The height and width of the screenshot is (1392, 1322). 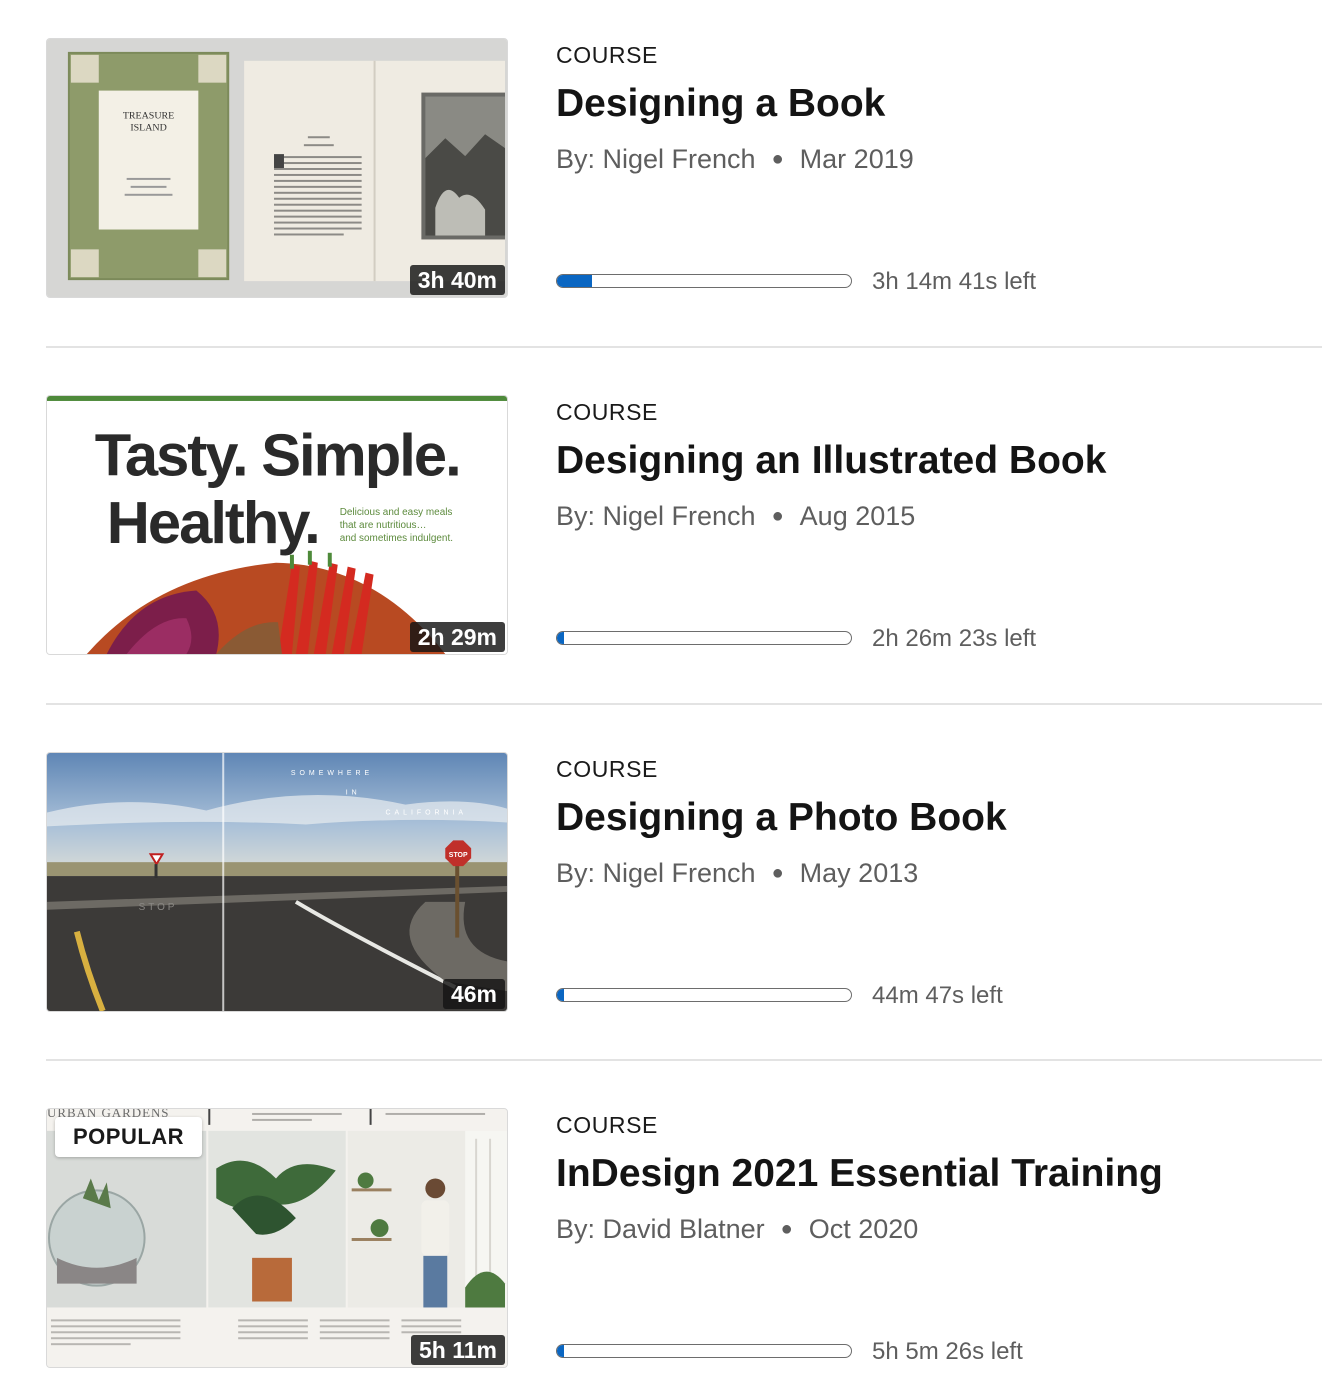 What do you see at coordinates (954, 281) in the screenshot?
I see `time-left: 3h 14m 41s left` at bounding box center [954, 281].